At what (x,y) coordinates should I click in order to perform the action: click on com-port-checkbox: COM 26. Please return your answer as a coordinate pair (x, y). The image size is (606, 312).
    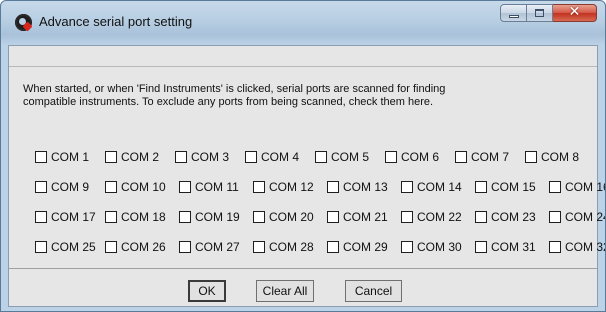
    Looking at the image, I should click on (142, 247).